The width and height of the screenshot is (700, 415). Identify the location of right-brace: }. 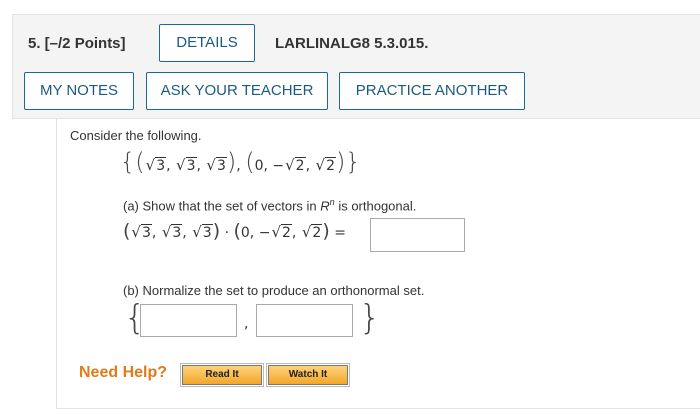
(370, 318).